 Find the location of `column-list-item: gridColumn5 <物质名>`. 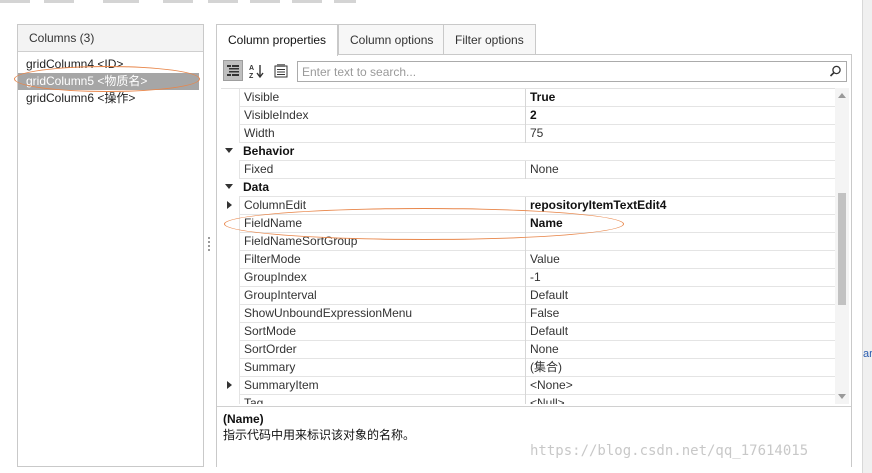

column-list-item: gridColumn5 <物质名> is located at coordinates (108, 81).